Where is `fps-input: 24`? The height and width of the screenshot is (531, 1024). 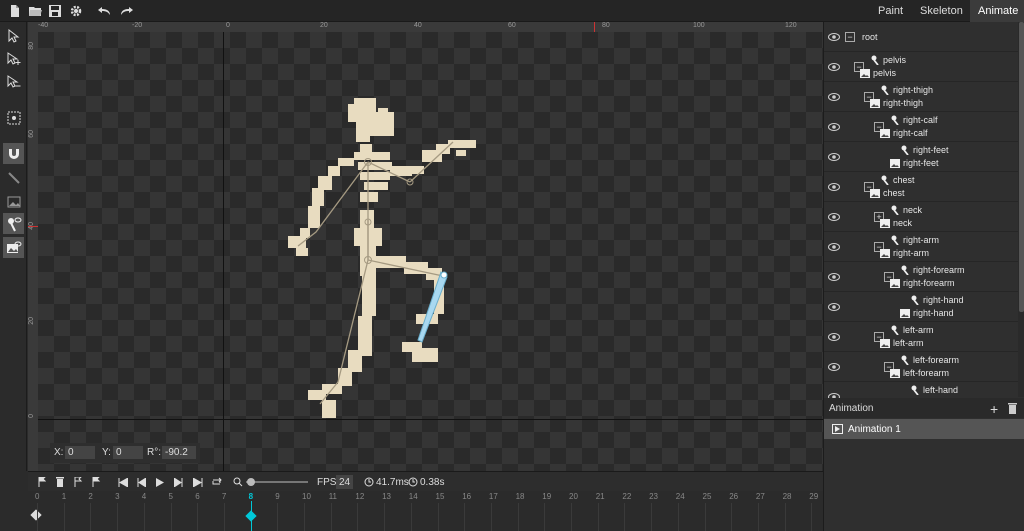
fps-input: 24 is located at coordinates (345, 482).